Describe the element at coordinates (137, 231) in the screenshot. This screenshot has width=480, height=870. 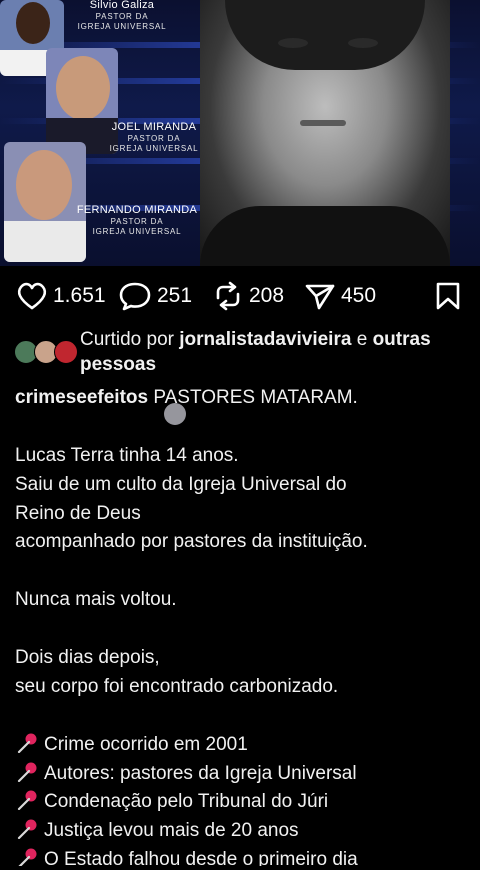
I see `person-role-3b: IGREJA UNIVERSAL` at that location.